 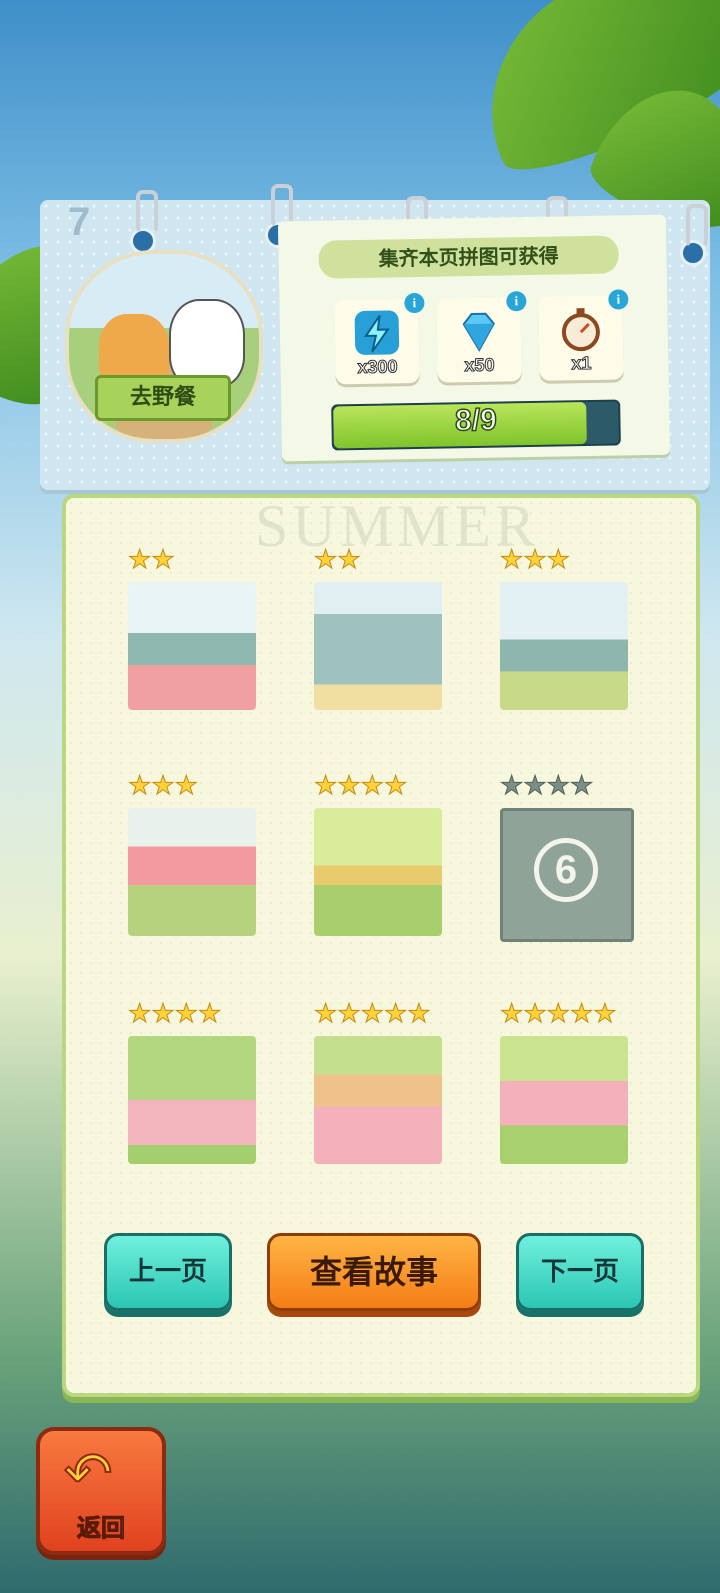 I want to click on reward-title: 集齐本页拼图可获得, so click(x=468, y=257).